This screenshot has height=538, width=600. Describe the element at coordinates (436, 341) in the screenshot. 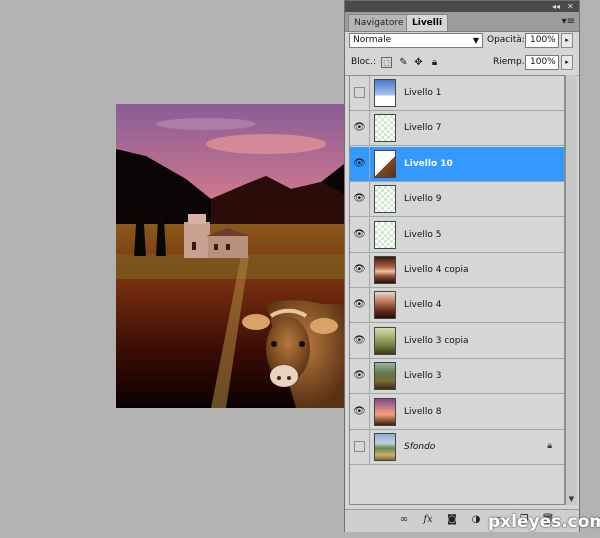

I see `layer-name: Livello 3 copia` at that location.